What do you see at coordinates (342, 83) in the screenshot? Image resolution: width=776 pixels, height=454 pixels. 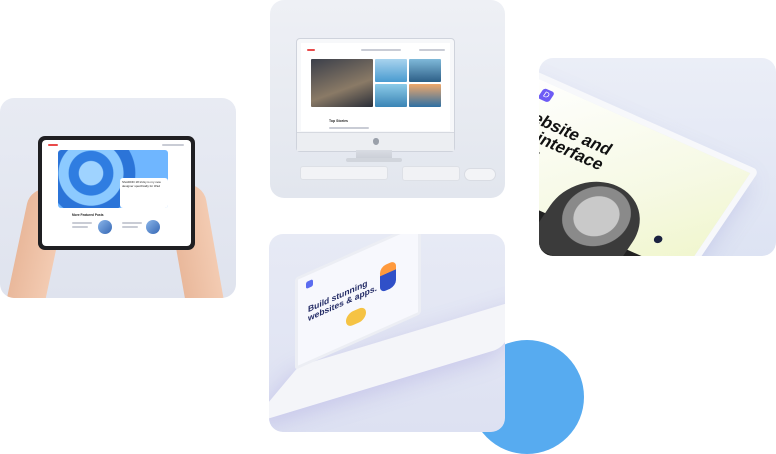 I see `feature-photo` at bounding box center [342, 83].